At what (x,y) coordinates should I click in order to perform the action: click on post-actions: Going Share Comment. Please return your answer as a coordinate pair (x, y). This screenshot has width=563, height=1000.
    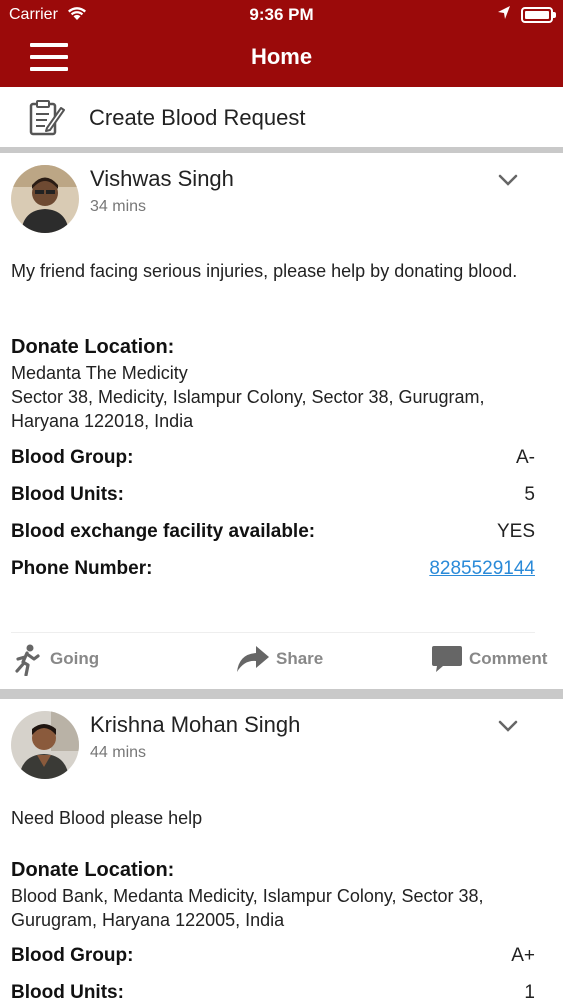
    Looking at the image, I should click on (281, 665).